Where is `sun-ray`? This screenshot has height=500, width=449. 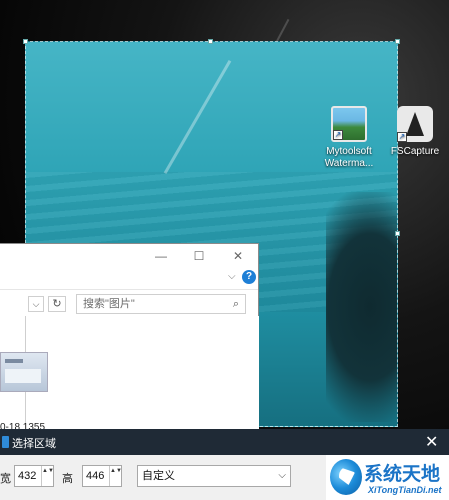 sun-ray is located at coordinates (197, 117).